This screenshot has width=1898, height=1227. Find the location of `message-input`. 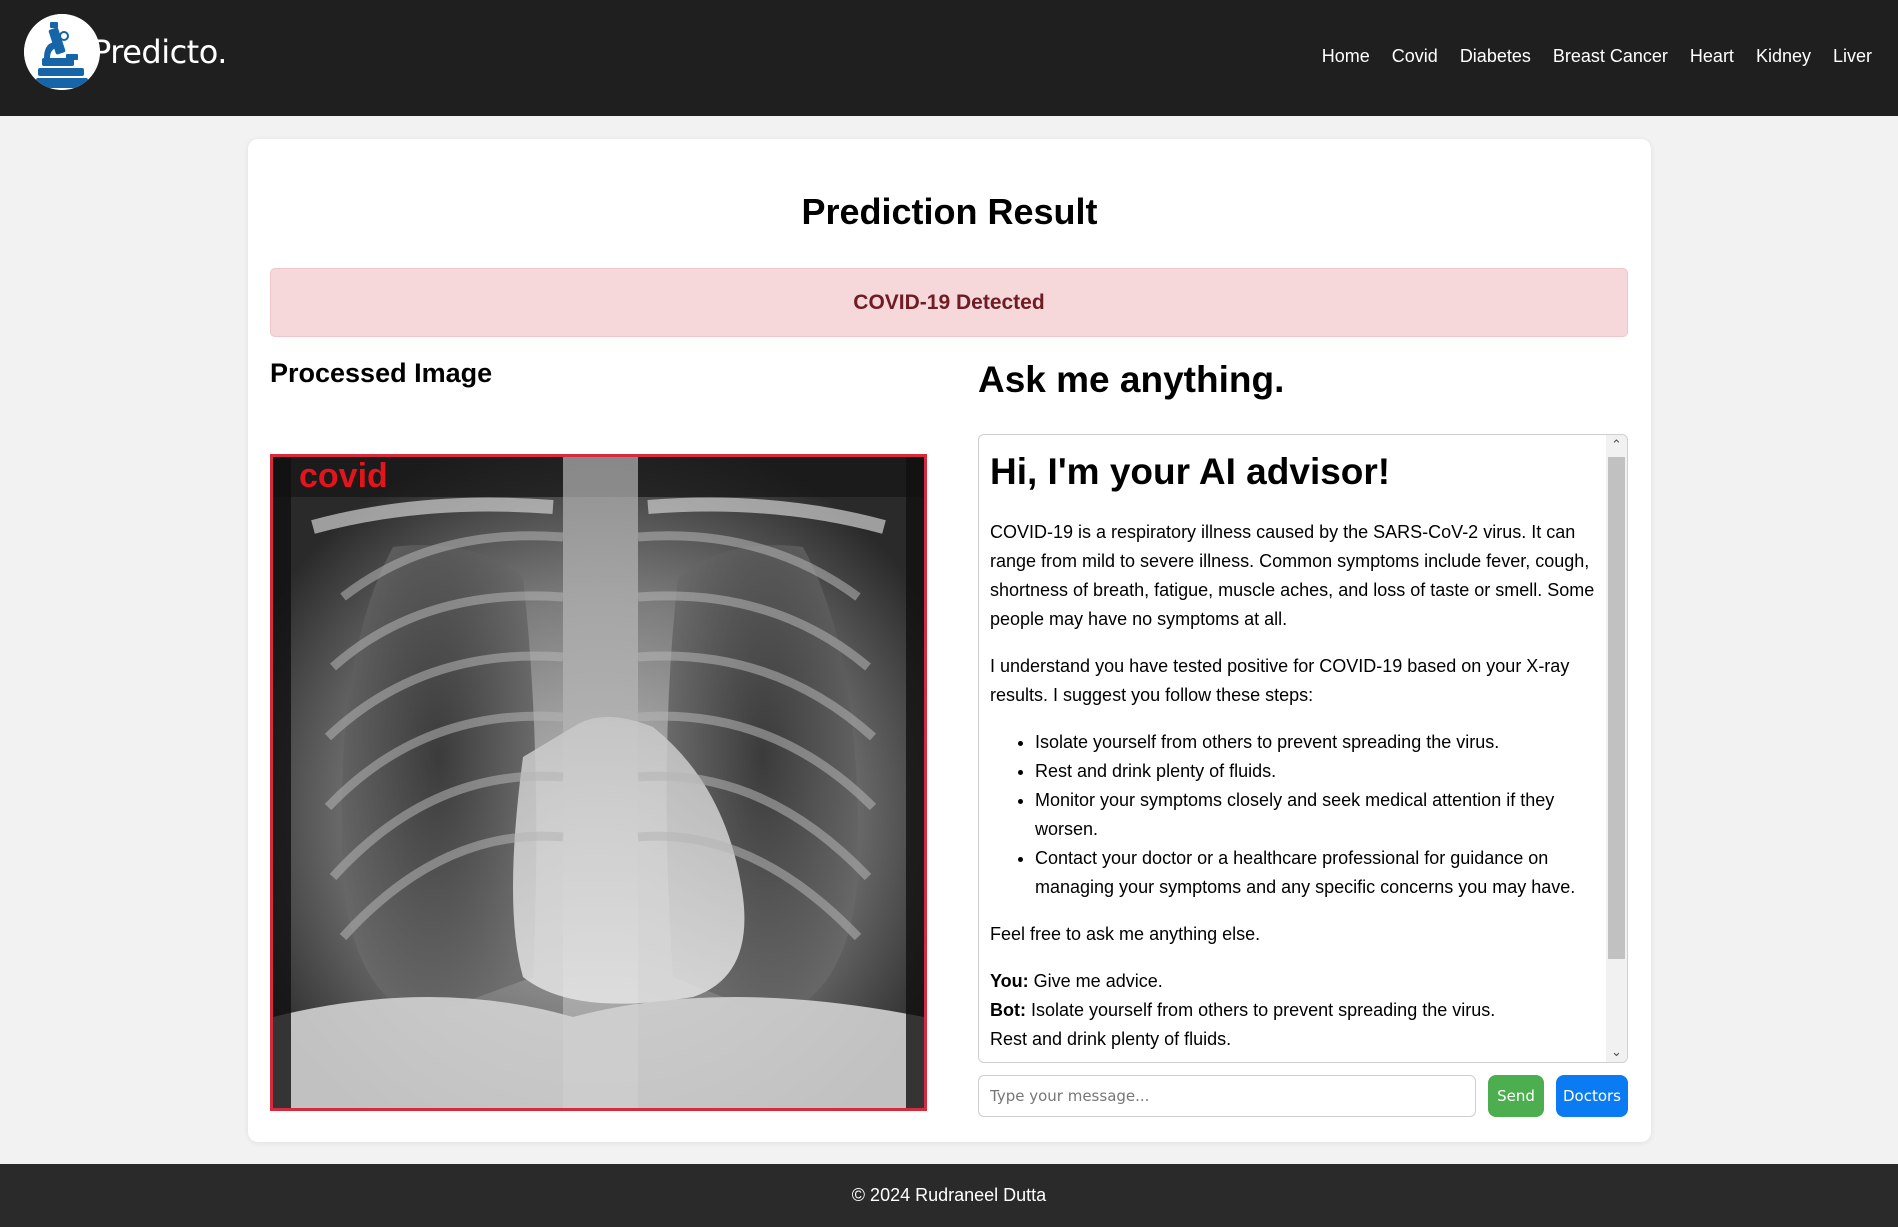

message-input is located at coordinates (1227, 1096).